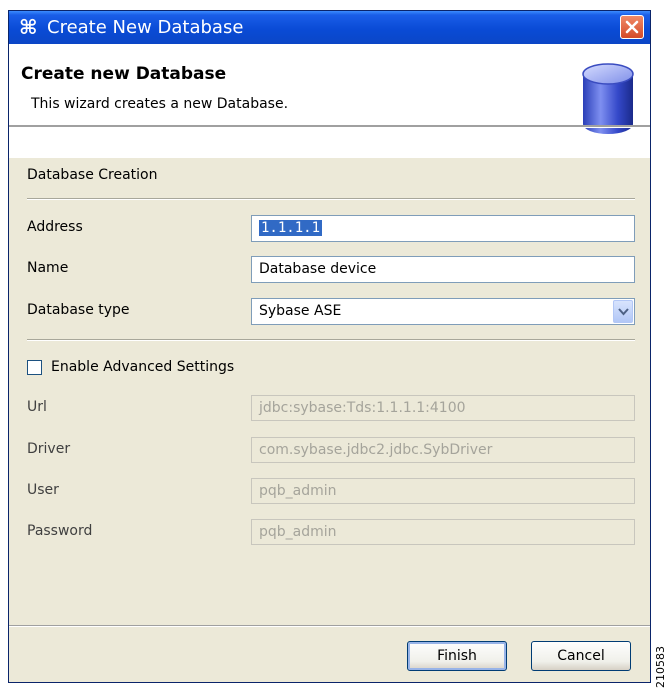 The height and width of the screenshot is (692, 667). What do you see at coordinates (443, 311) in the screenshot?
I see `database-type-select: Sybase ASE` at bounding box center [443, 311].